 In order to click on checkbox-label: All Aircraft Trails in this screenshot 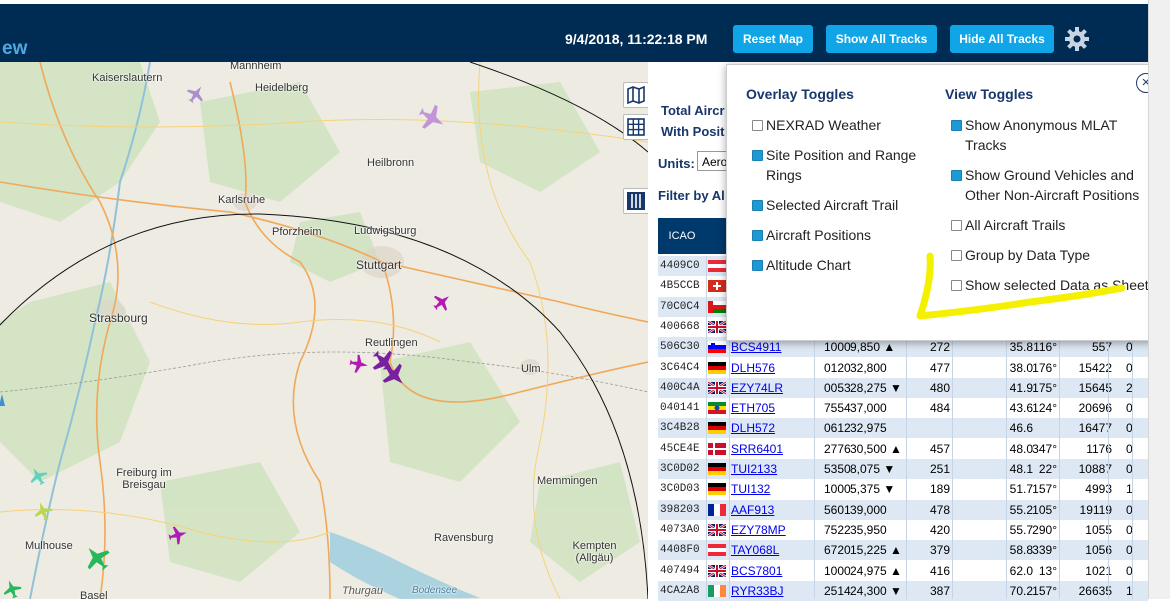, I will do `click(1057, 225)`.